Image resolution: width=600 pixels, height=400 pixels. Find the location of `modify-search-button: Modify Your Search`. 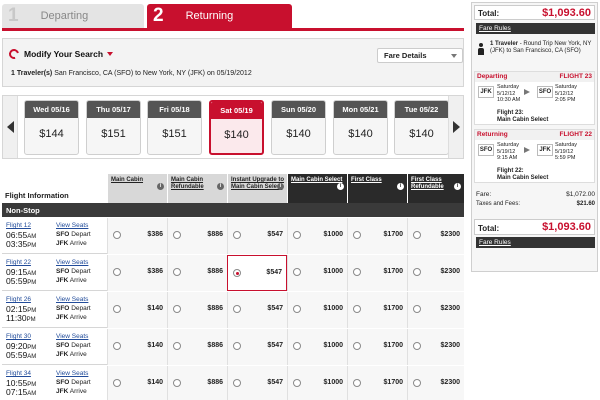

modify-search-button: Modify Your Search is located at coordinates (60, 54).